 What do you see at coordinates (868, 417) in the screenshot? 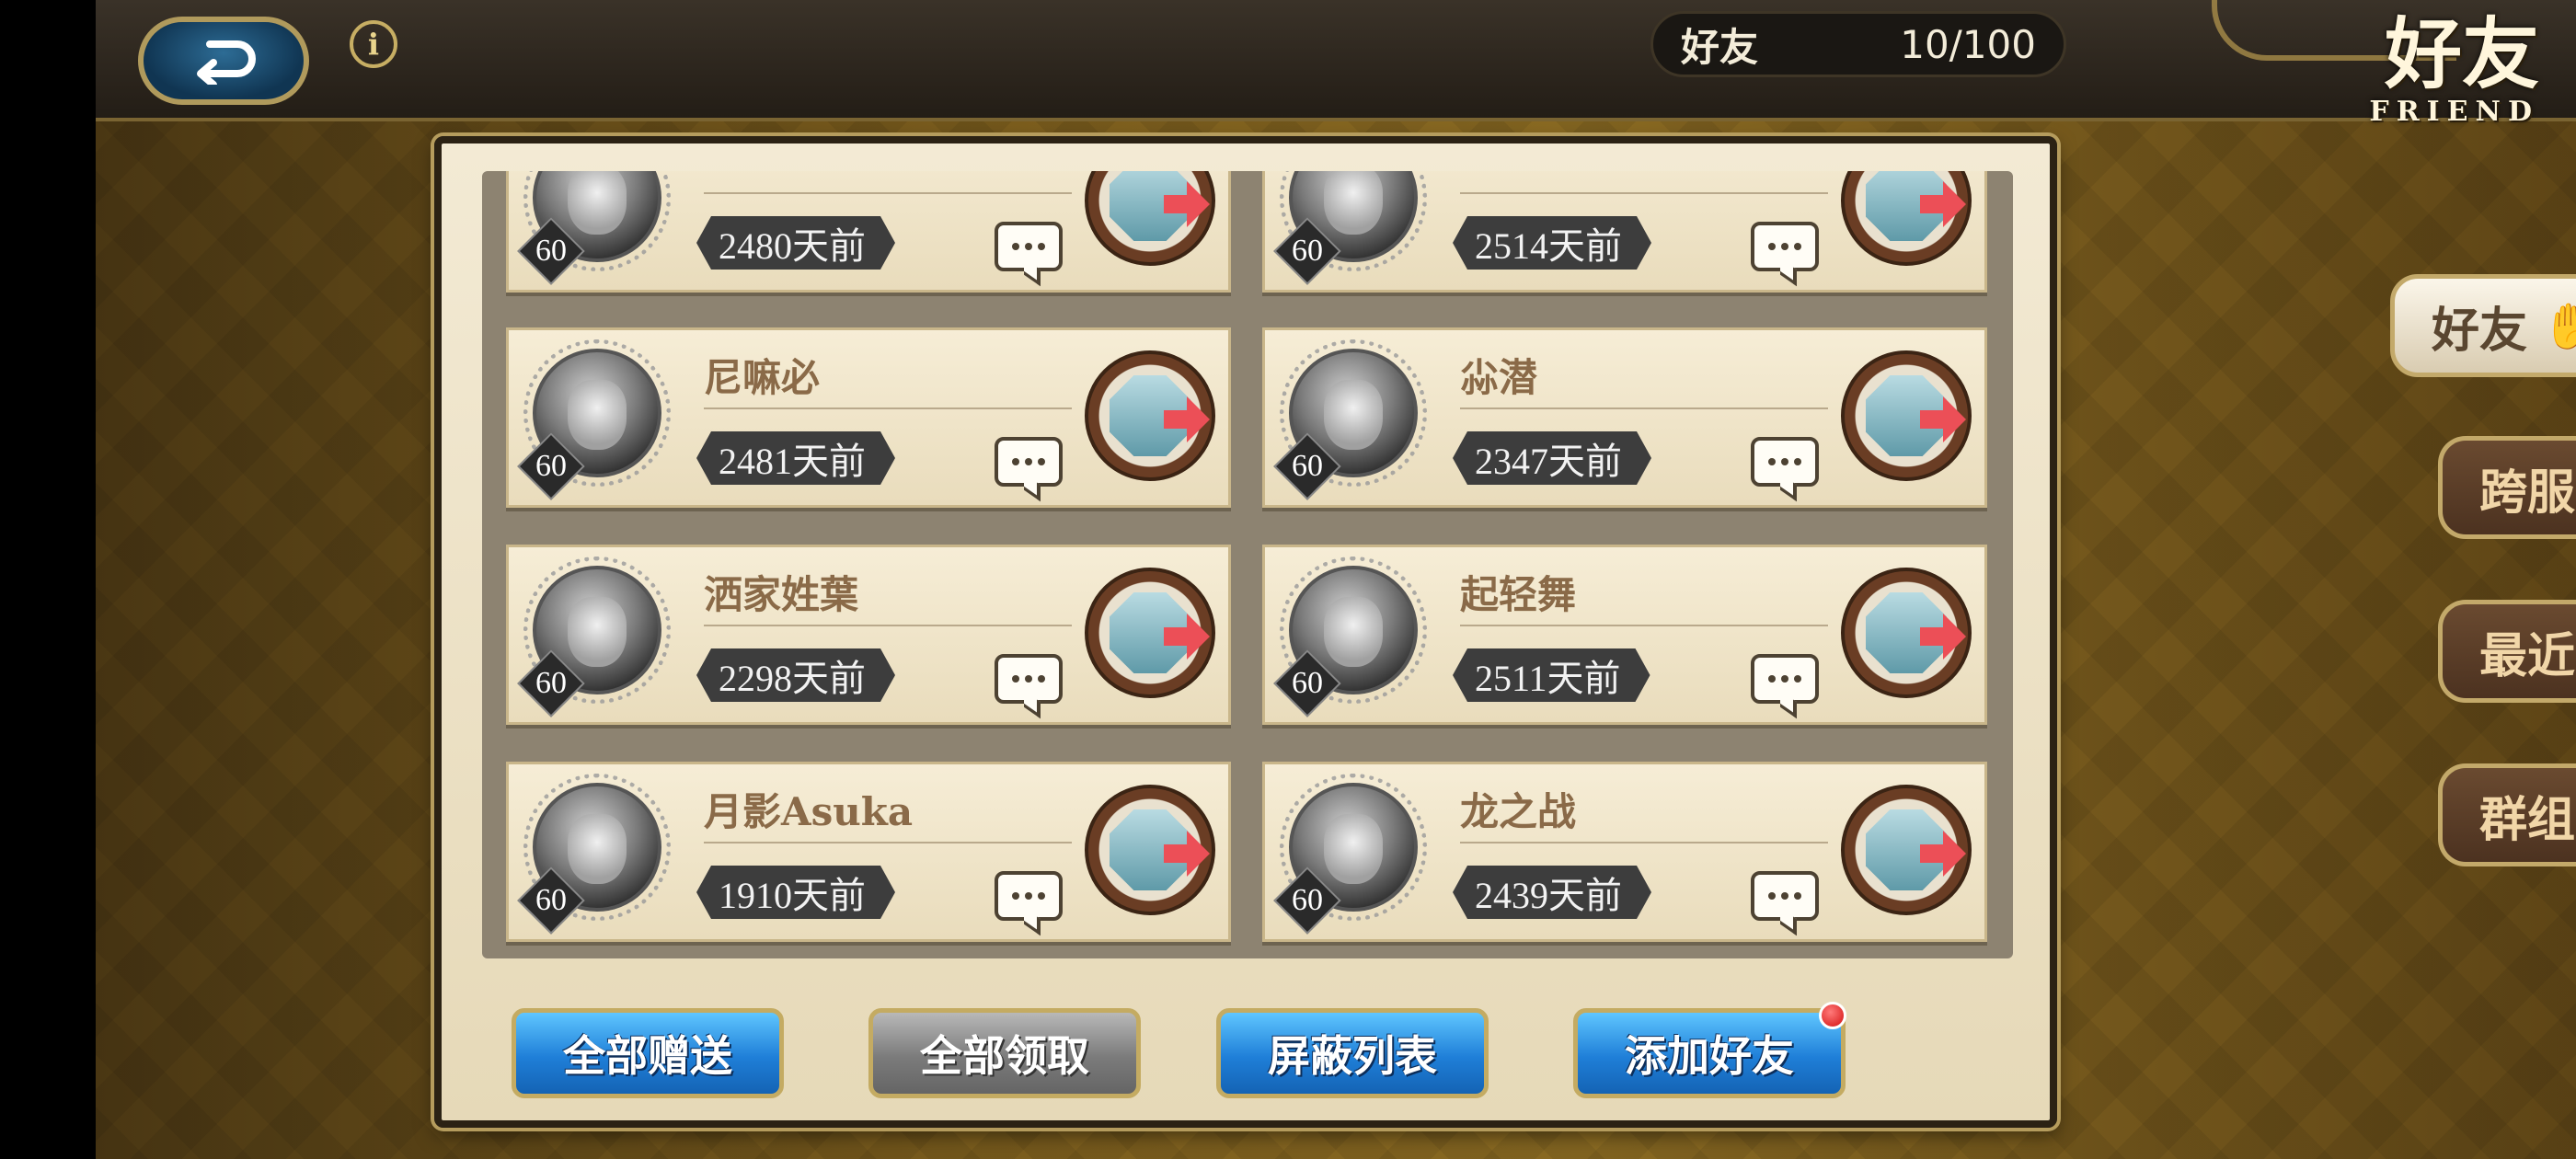
I see `friend-card: 60 尼嘛必 2481天前` at bounding box center [868, 417].